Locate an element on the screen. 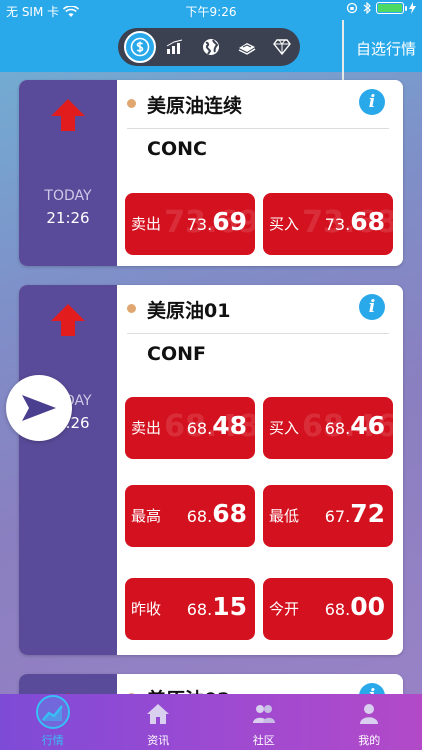 This screenshot has width=422, height=750. bottom-tab-bar: 行情 资讯 社区 我的 is located at coordinates (211, 722).